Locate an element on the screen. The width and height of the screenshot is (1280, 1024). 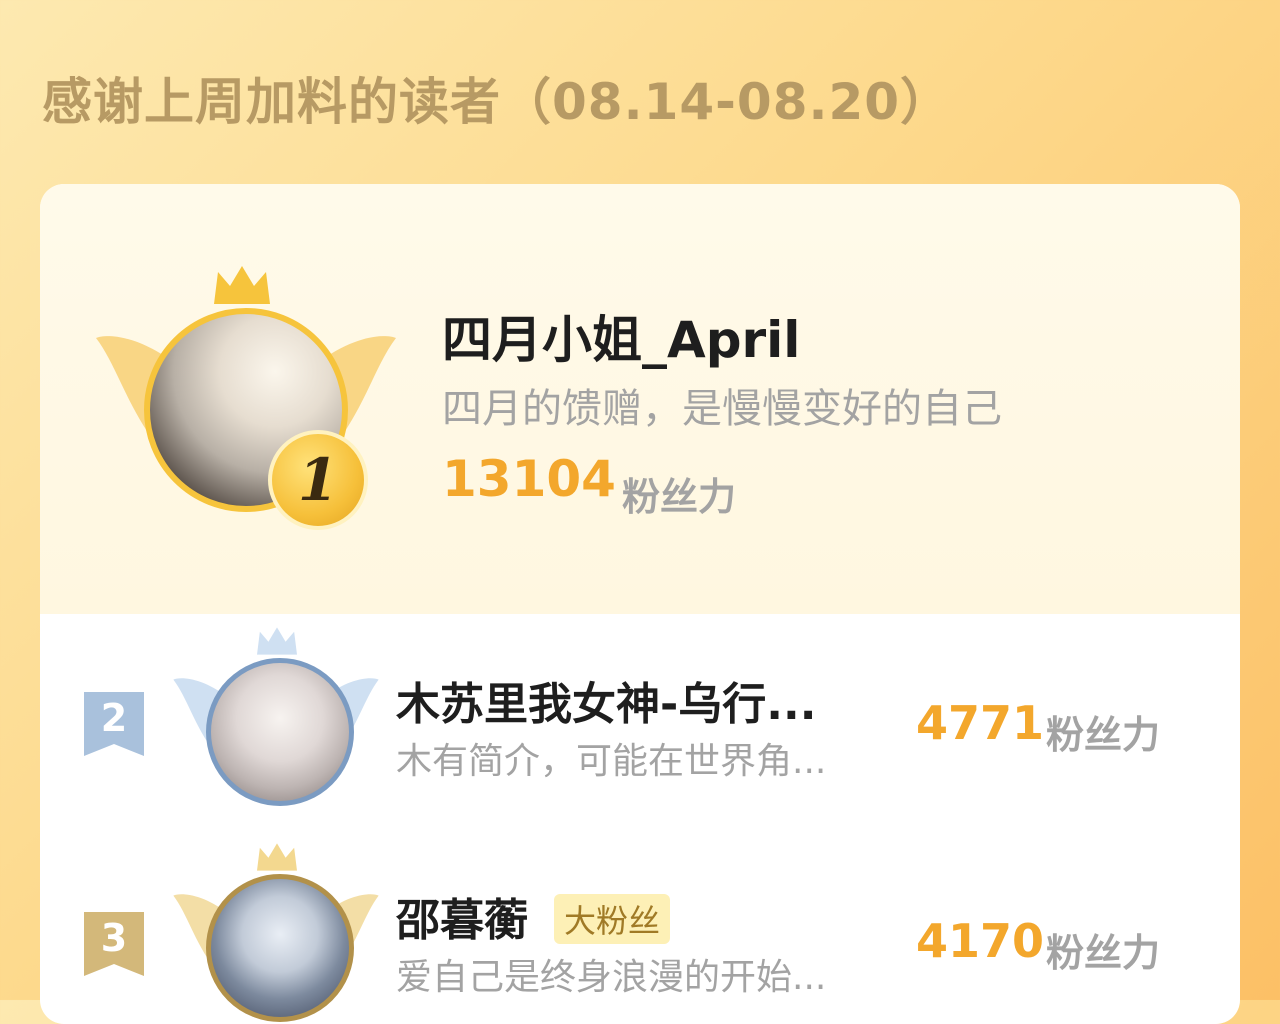
page-title: 感谢上周加料的读者（08.14-08.20） is located at coordinates (497, 102).